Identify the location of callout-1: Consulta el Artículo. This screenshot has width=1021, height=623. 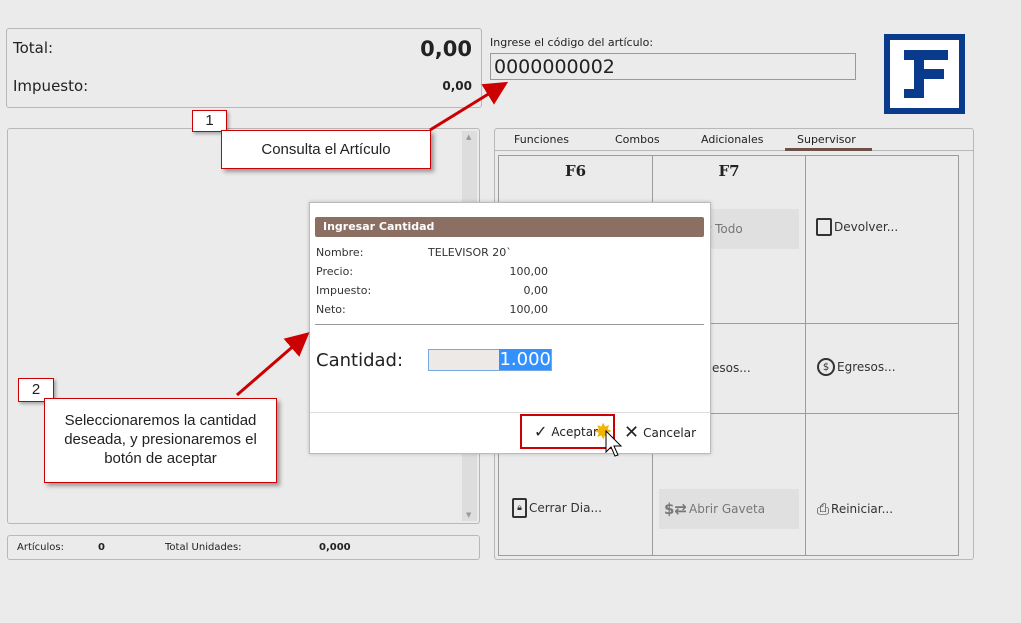
(326, 149).